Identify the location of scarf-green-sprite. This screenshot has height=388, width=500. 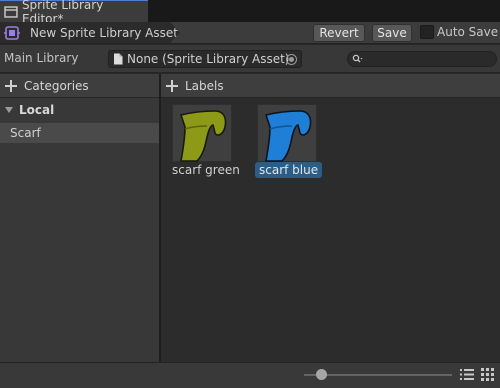
(203, 136).